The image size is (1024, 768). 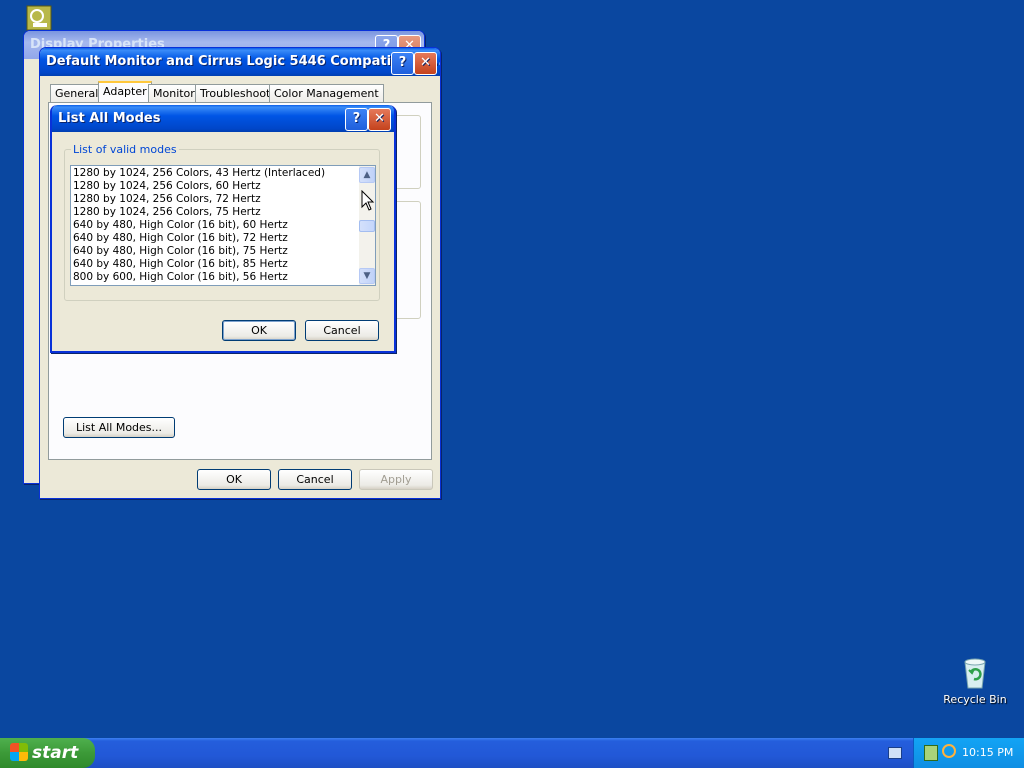 I want to click on scroll-up-icon: ▲, so click(x=367, y=175).